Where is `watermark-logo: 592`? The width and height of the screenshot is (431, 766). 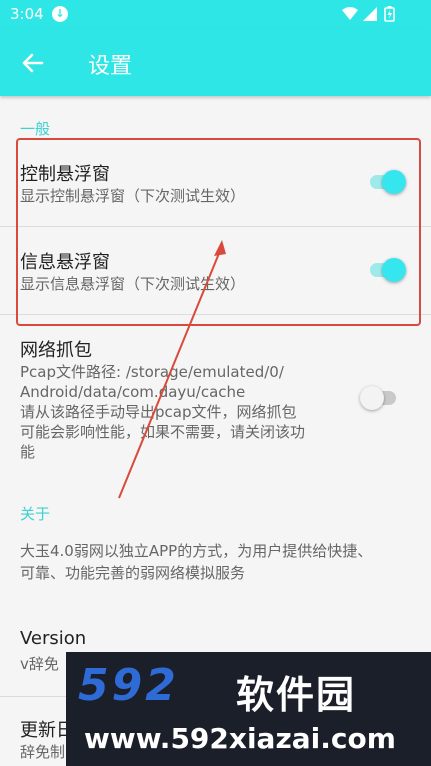
watermark-logo: 592 is located at coordinates (128, 685).